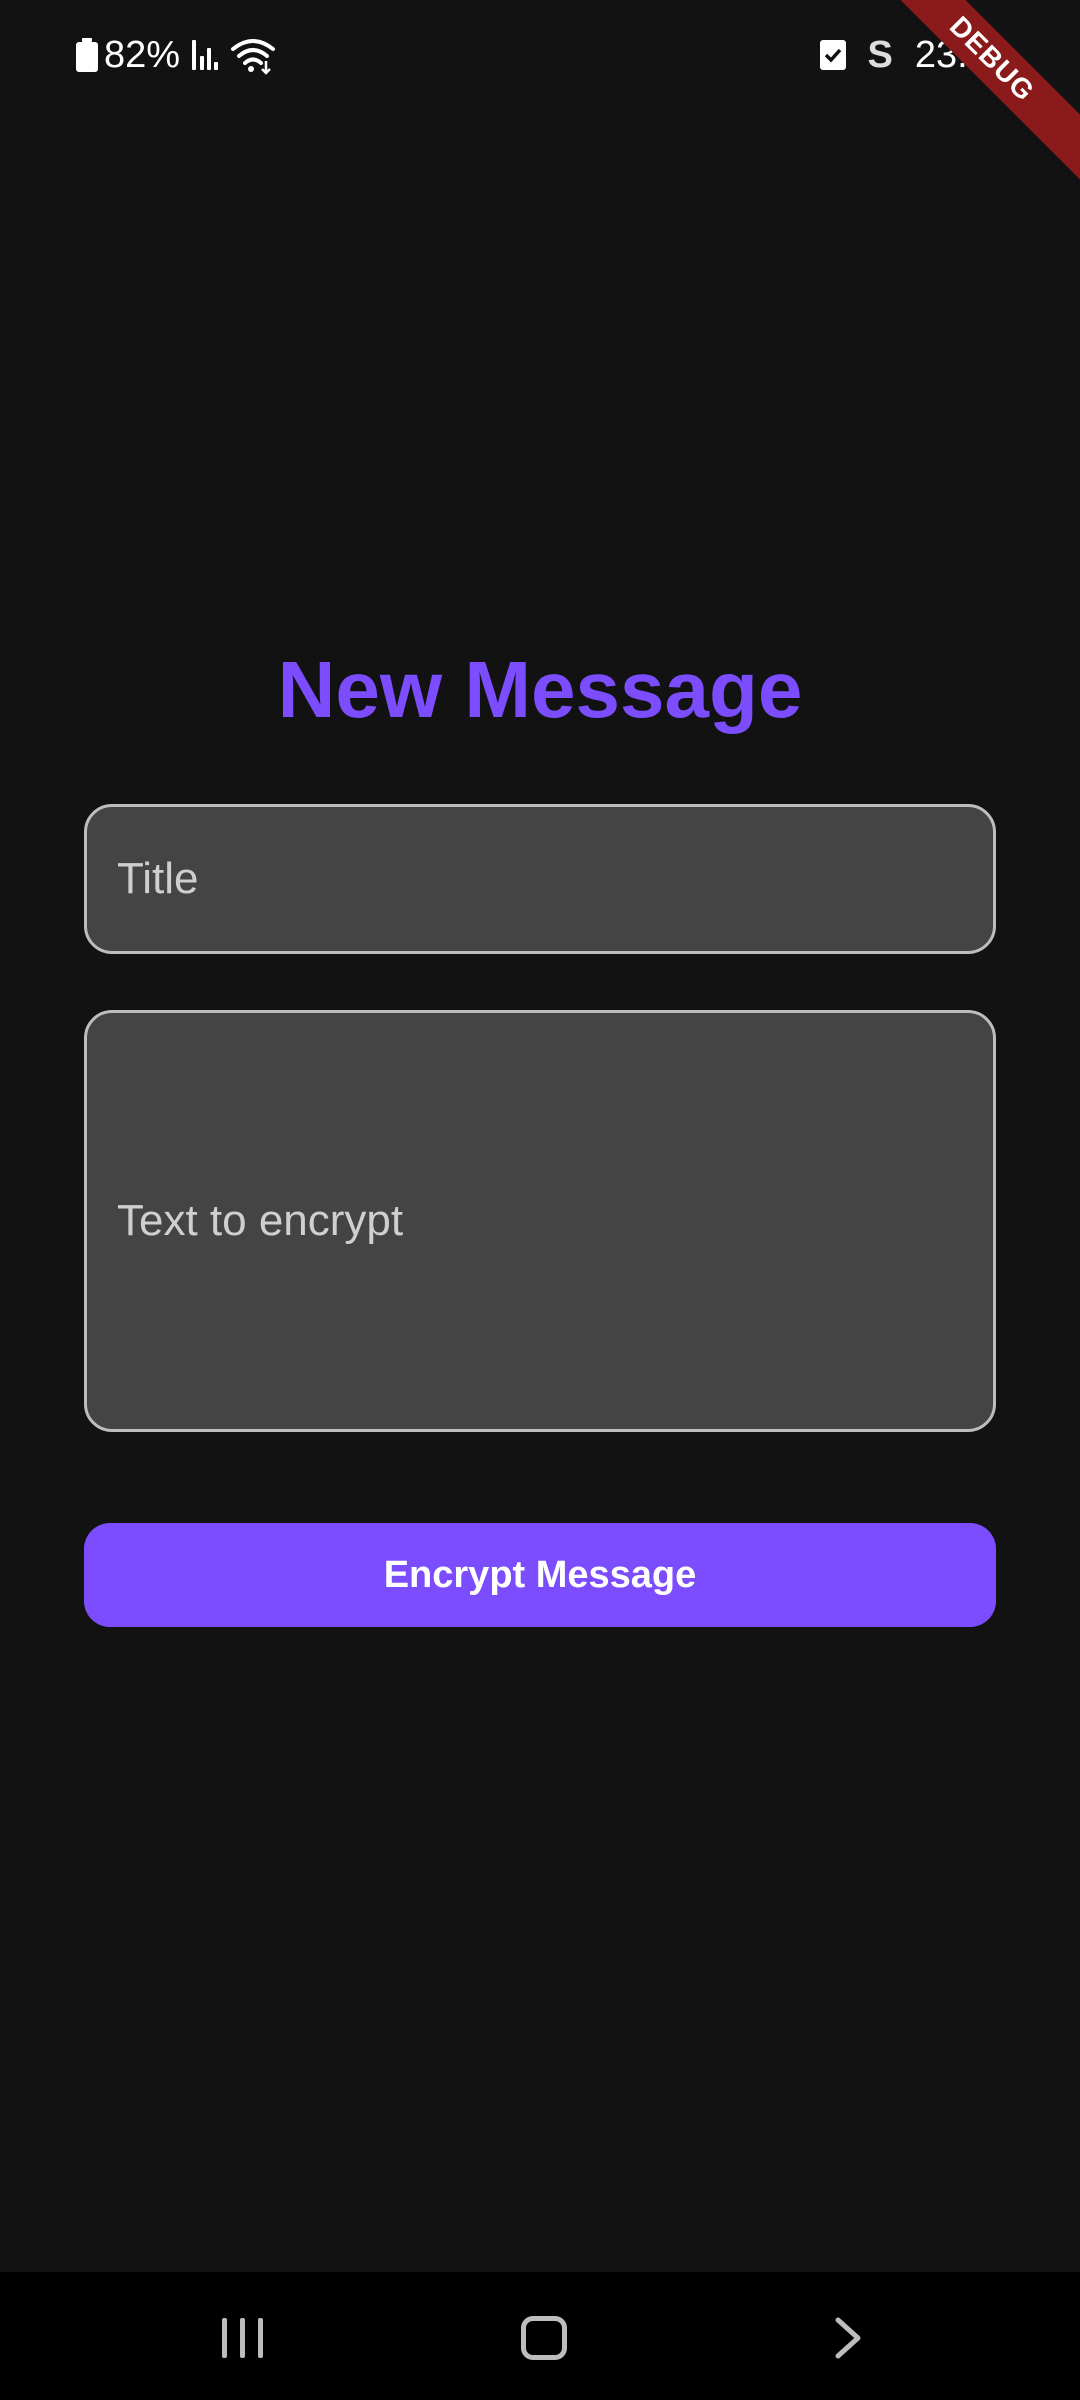 The image size is (1080, 2400). Describe the element at coordinates (158, 878) in the screenshot. I see `title-placeholder: Title` at that location.